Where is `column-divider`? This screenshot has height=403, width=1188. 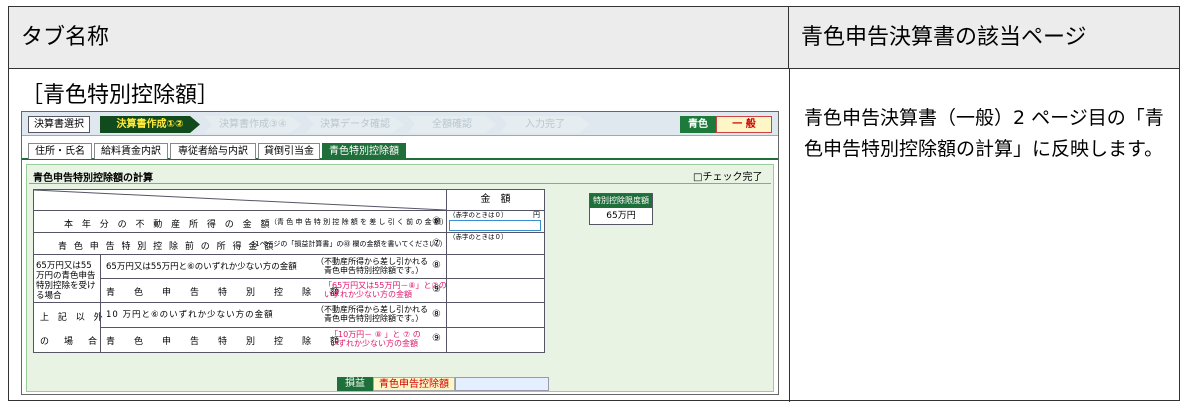
column-divider is located at coordinates (789, 235).